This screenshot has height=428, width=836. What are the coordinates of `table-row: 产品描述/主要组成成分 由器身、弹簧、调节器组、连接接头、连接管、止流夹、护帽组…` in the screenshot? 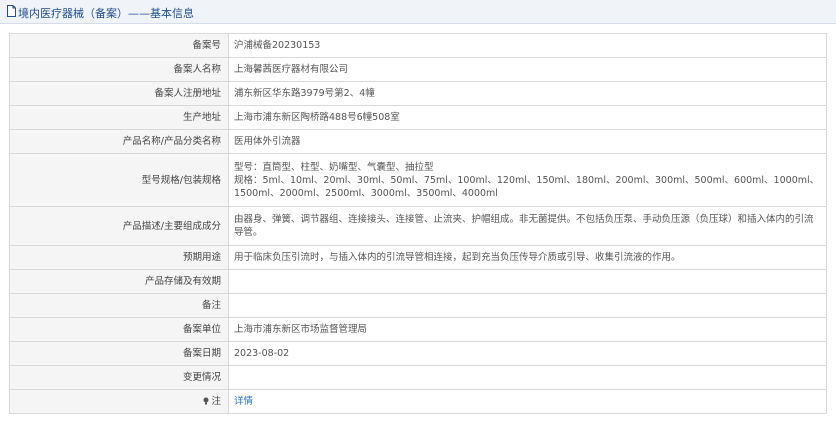 It's located at (418, 226).